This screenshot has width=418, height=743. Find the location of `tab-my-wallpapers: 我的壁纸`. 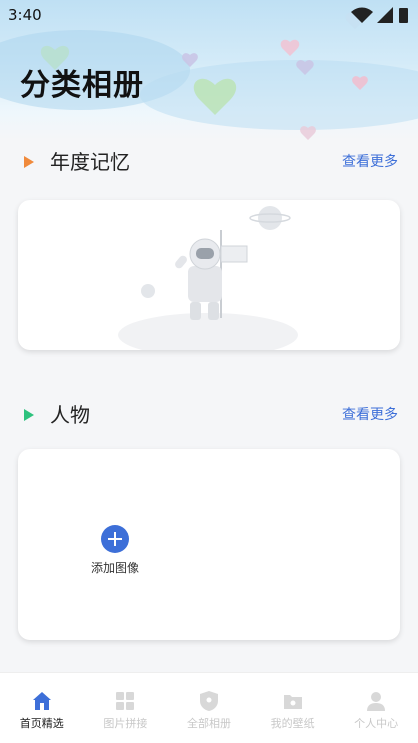

tab-my-wallpapers: 我的壁纸 is located at coordinates (293, 708).